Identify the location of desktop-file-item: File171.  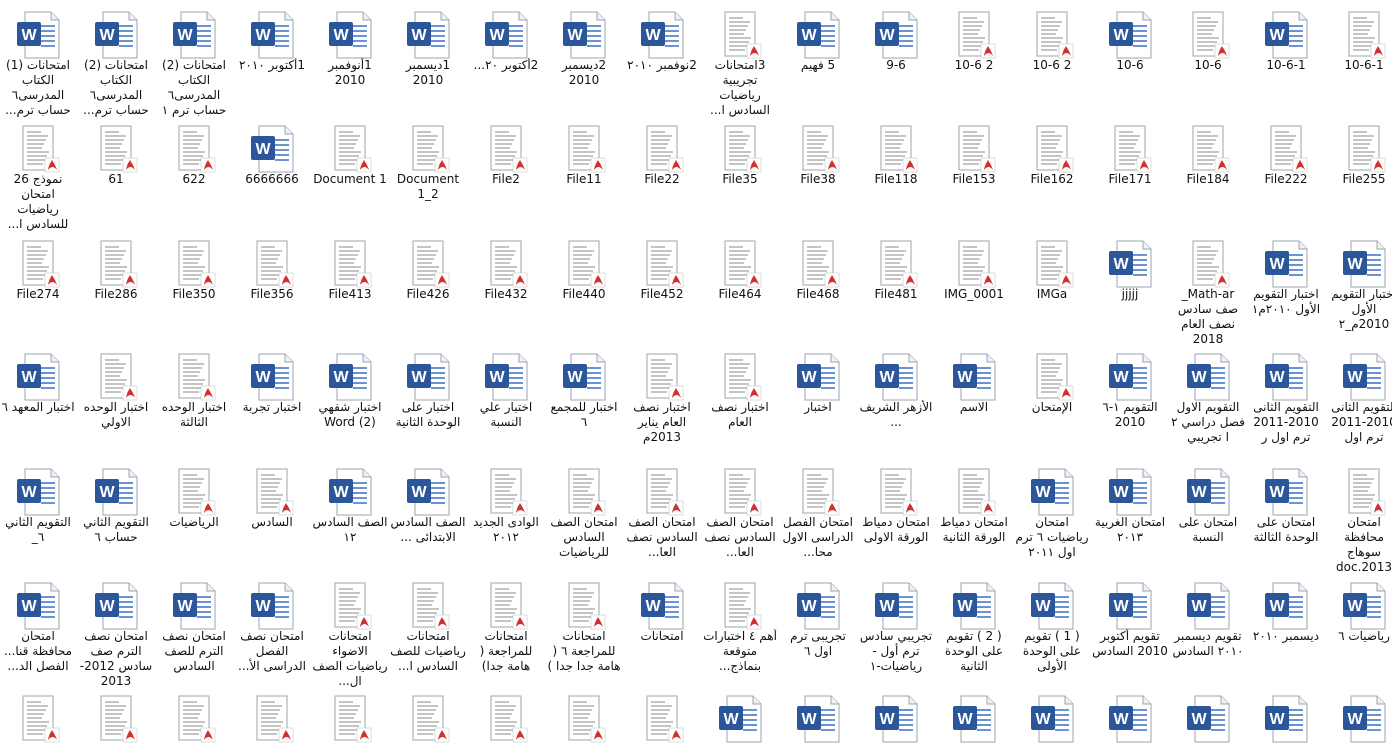
(1130, 174).